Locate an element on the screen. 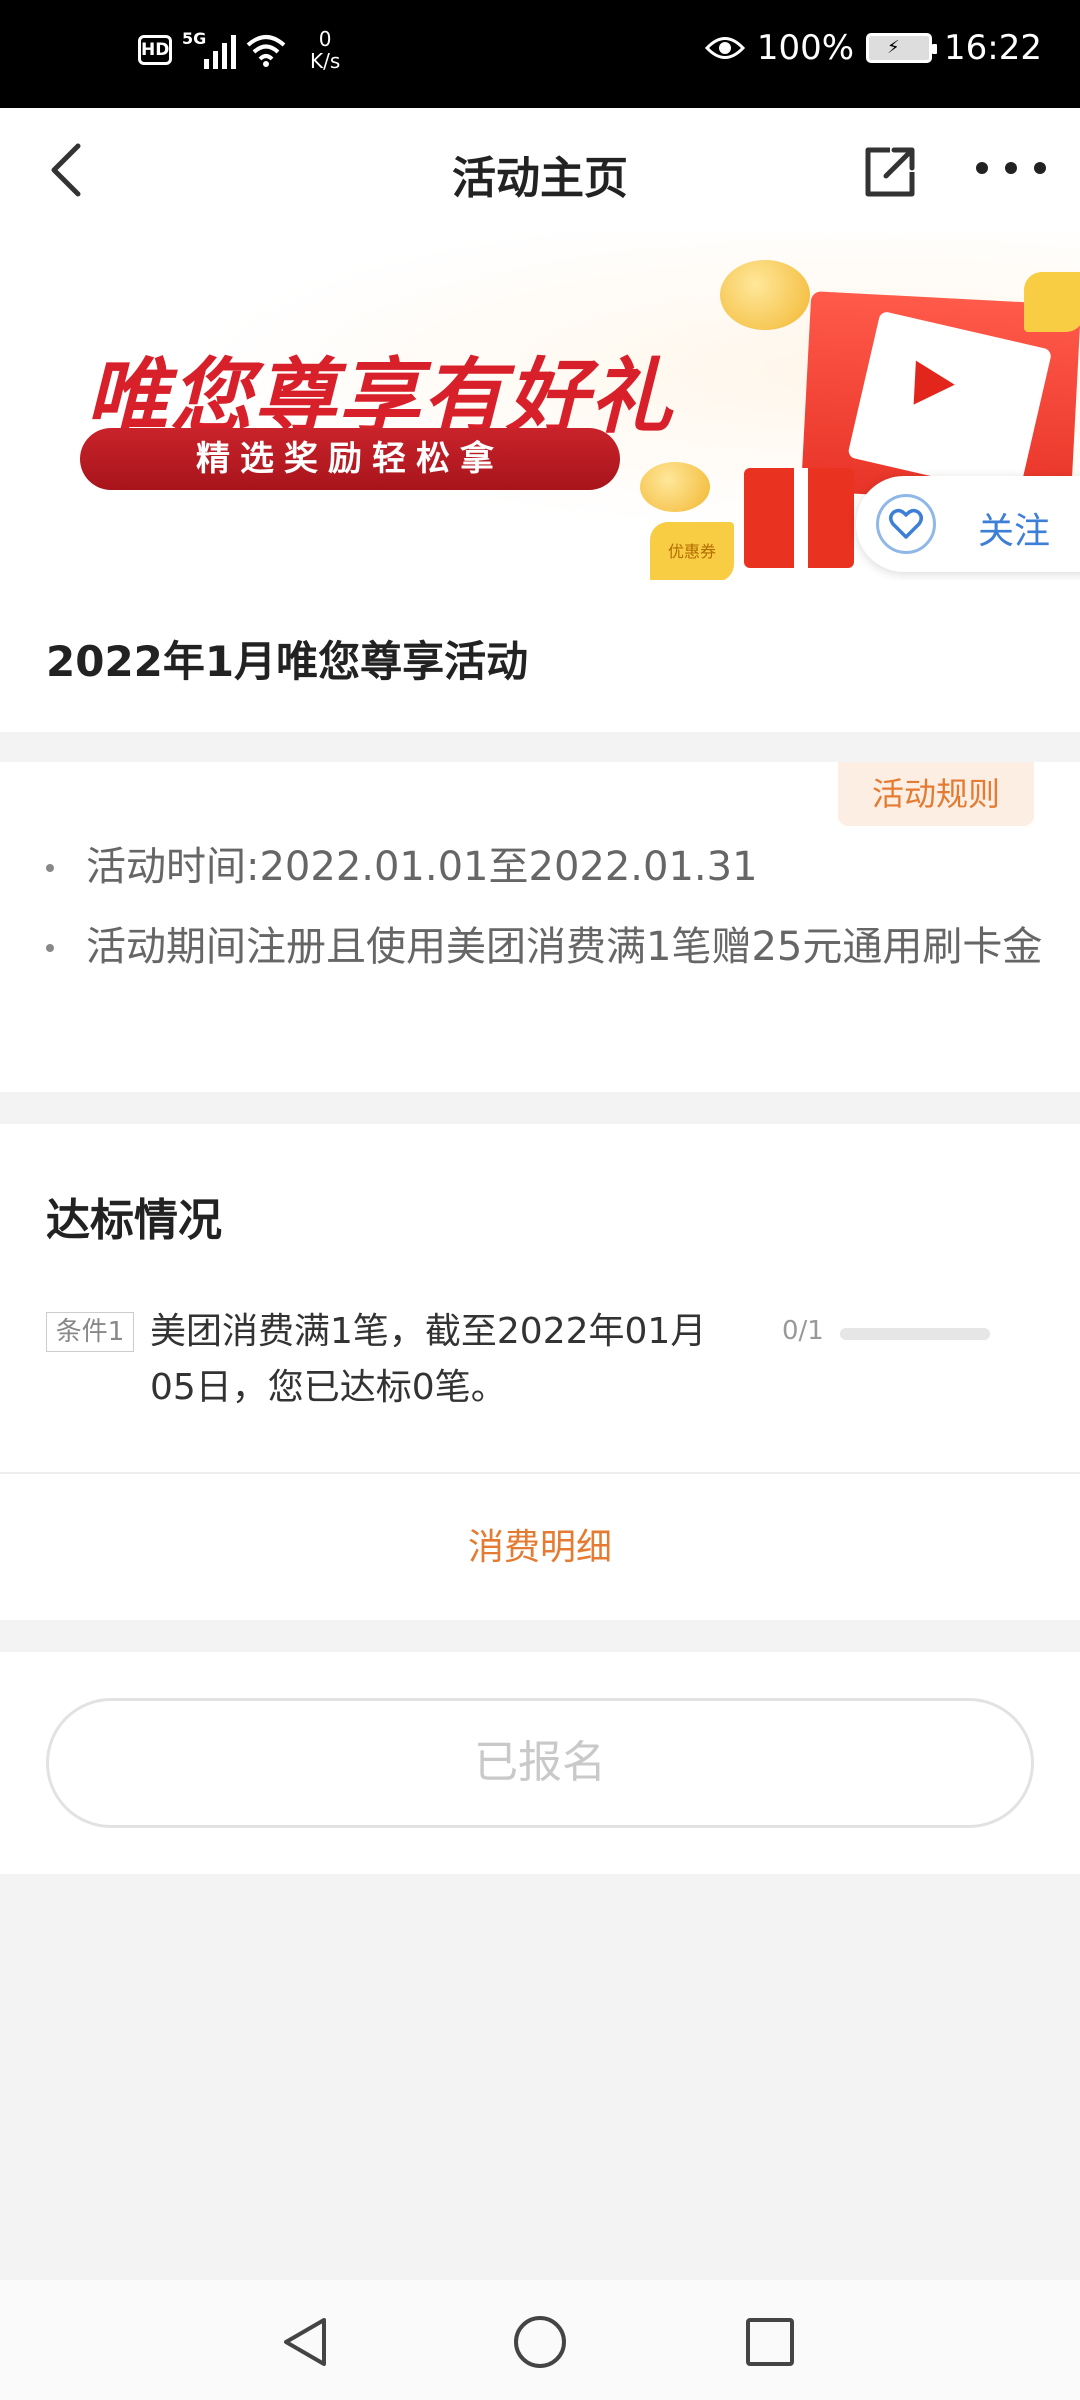 The height and width of the screenshot is (2400, 1080). hd-badge: HD is located at coordinates (155, 50).